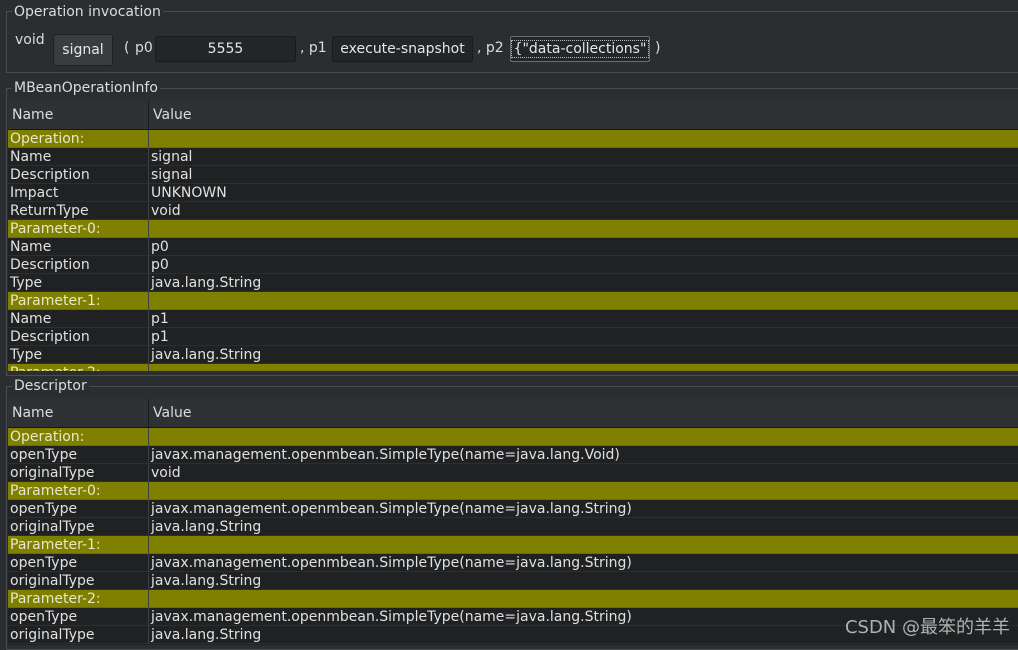 The height and width of the screenshot is (650, 1018). I want to click on table-row: Description p1, so click(513, 337).